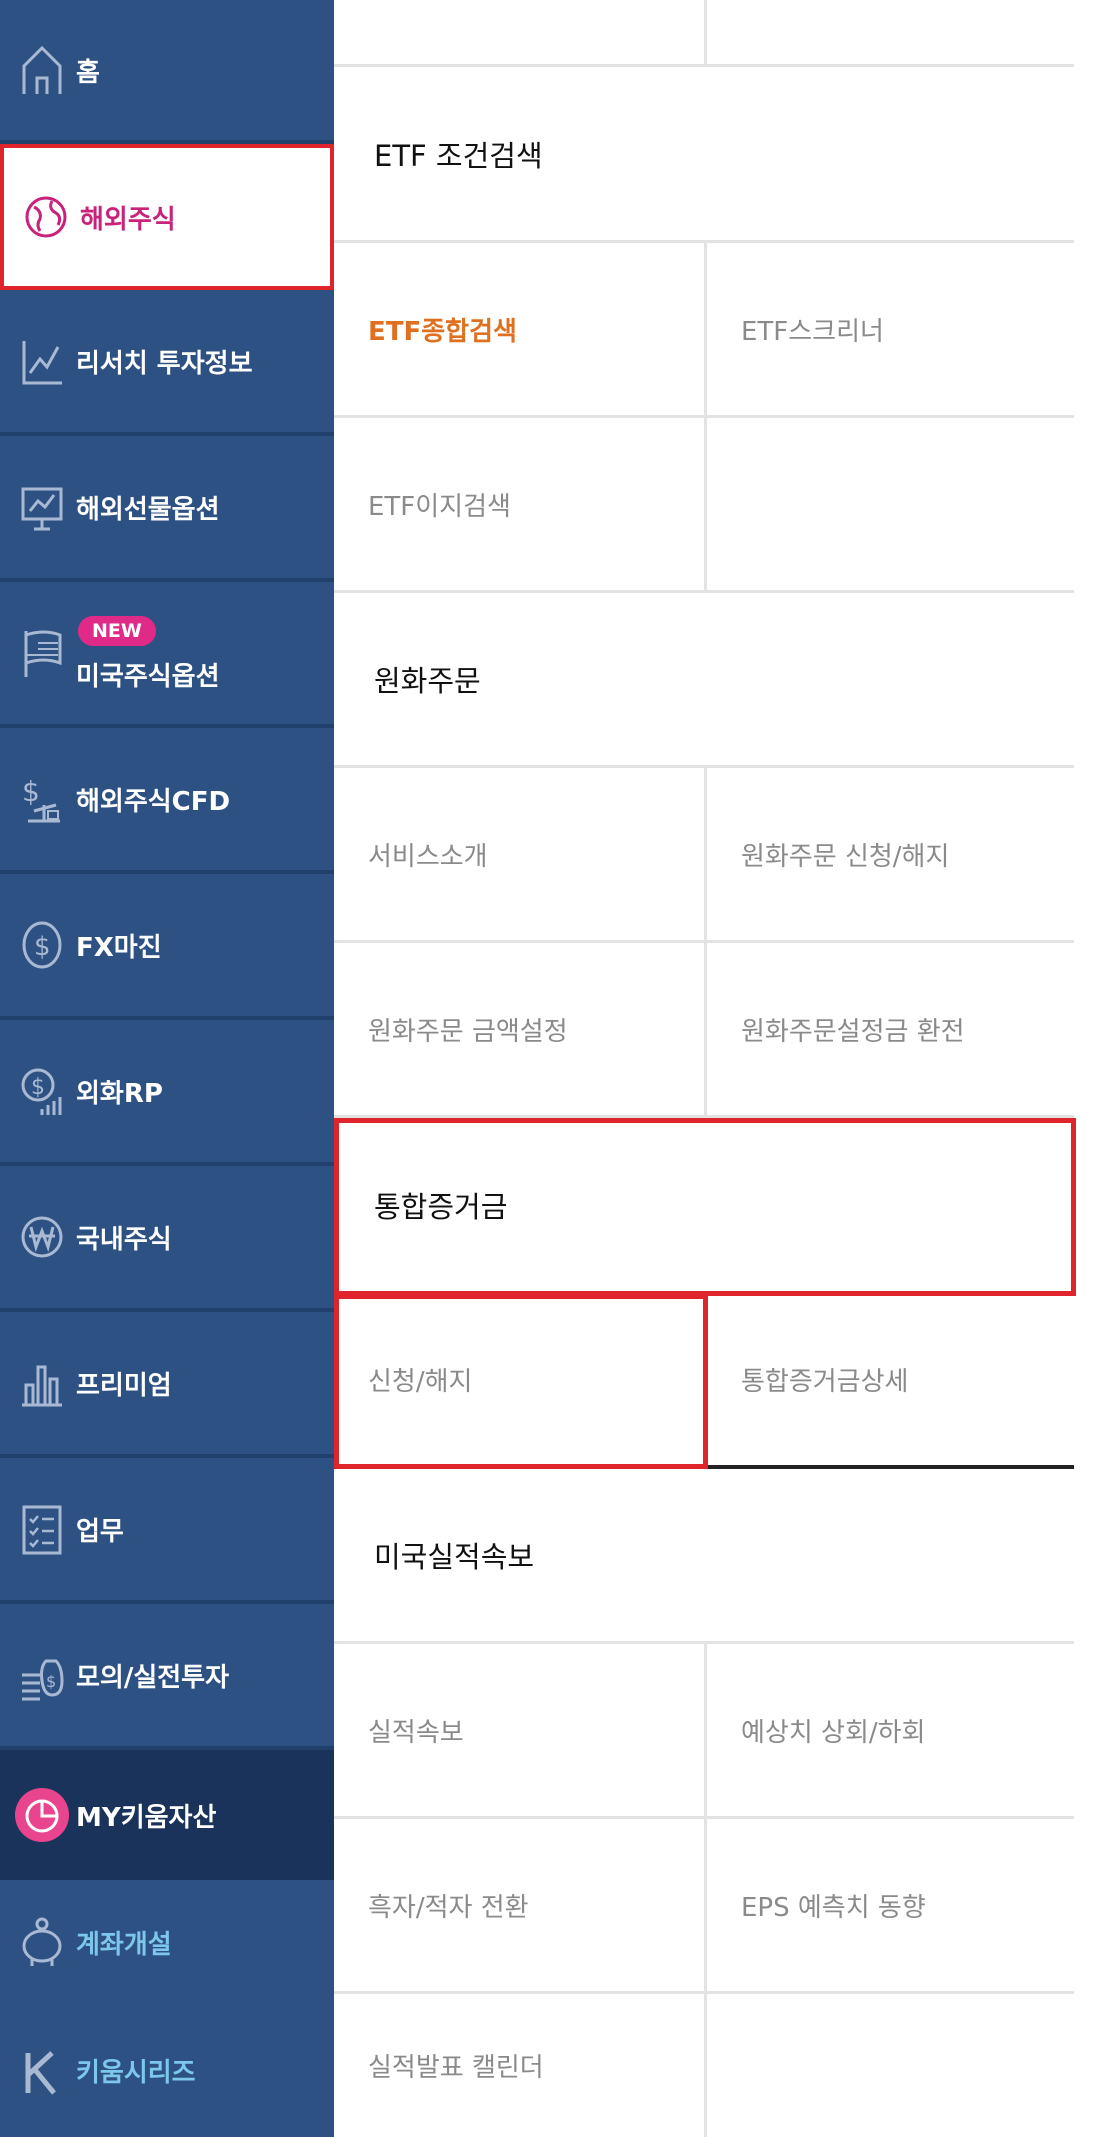 This screenshot has height=2137, width=1112. What do you see at coordinates (519, 1029) in the screenshot?
I see `submenu-won-order-amount: 원화주문 금액설정` at bounding box center [519, 1029].